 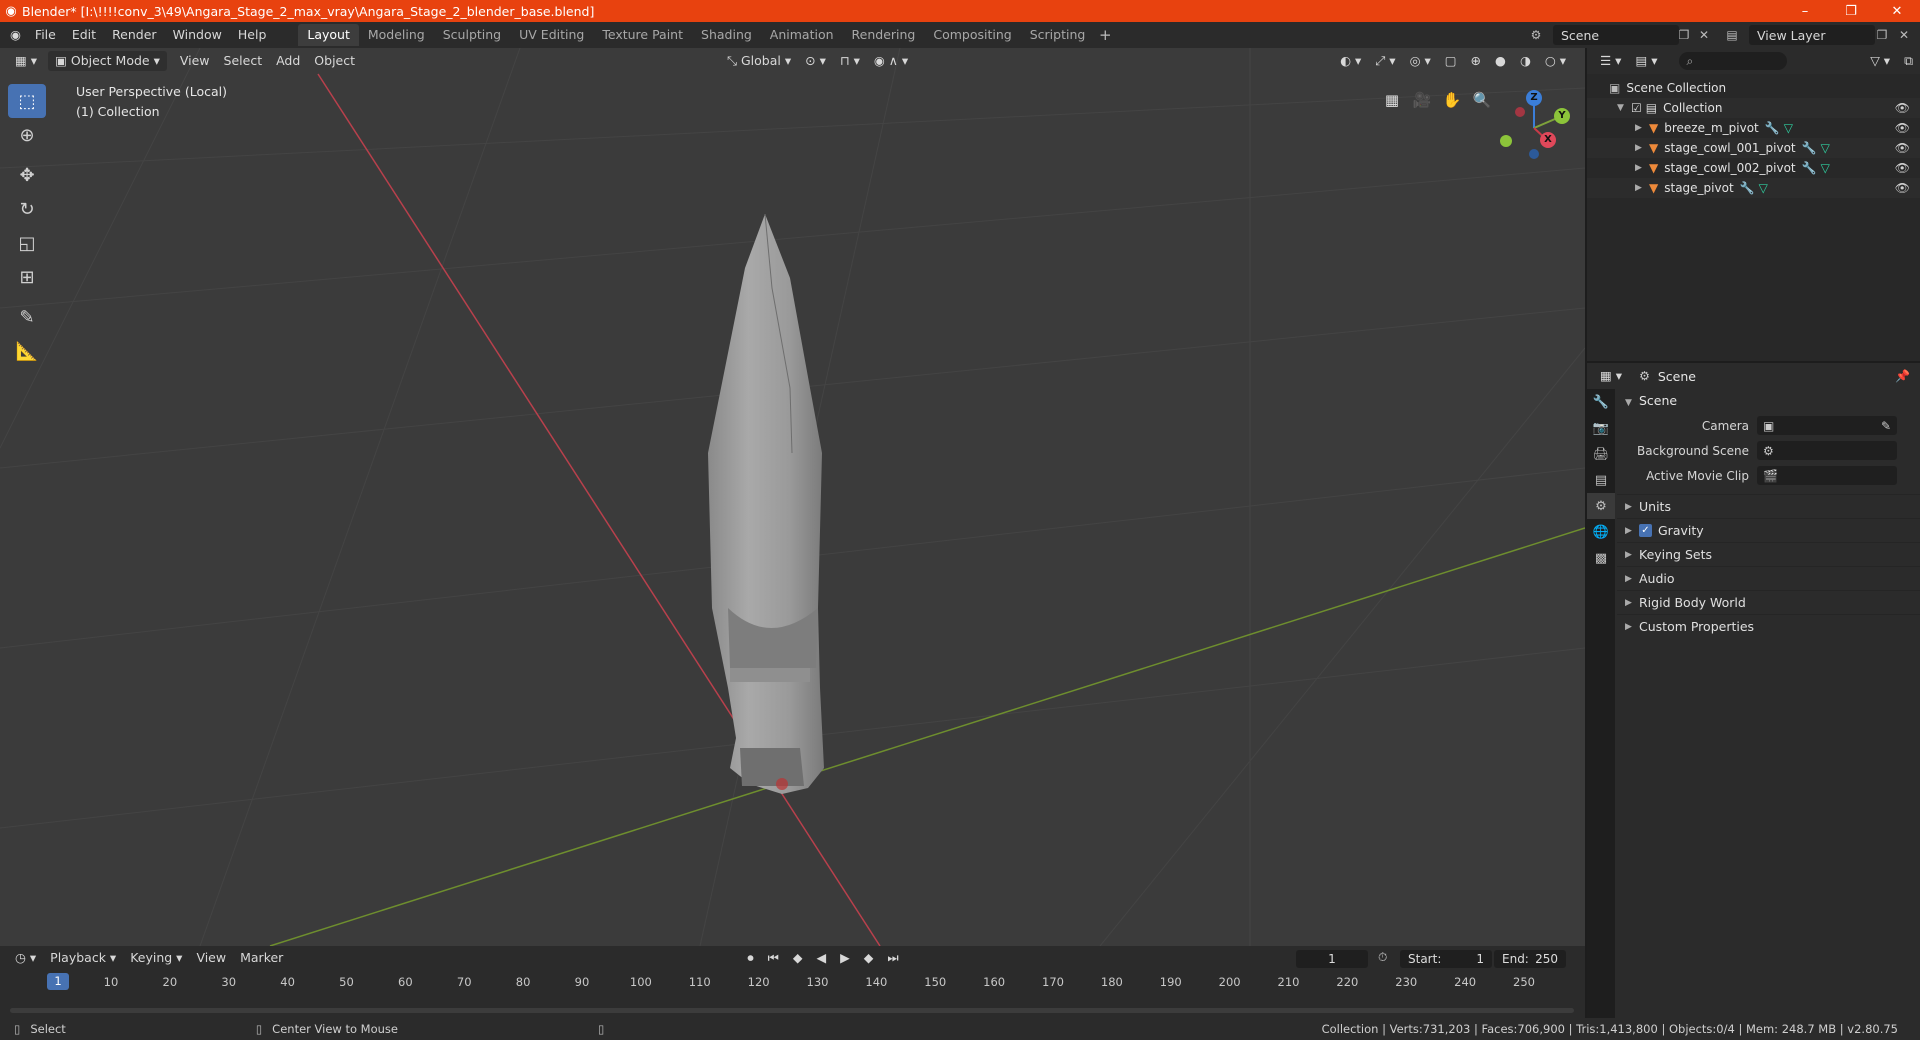 What do you see at coordinates (821, 958) in the screenshot?
I see `play-reverse-icon: ◀` at bounding box center [821, 958].